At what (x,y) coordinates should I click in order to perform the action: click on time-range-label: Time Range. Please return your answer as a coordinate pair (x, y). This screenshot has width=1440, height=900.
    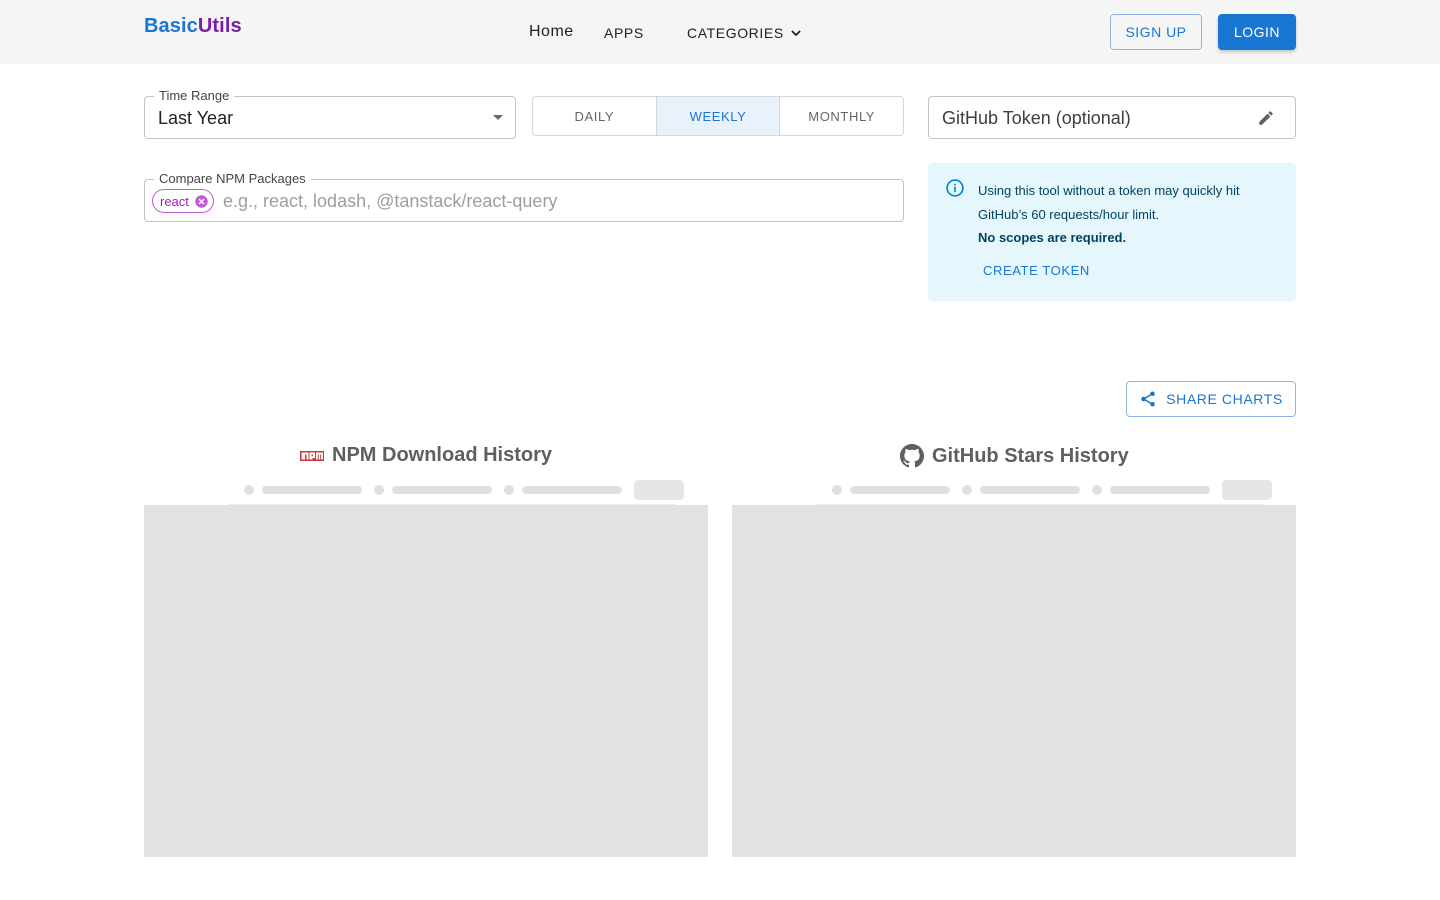
    Looking at the image, I should click on (194, 96).